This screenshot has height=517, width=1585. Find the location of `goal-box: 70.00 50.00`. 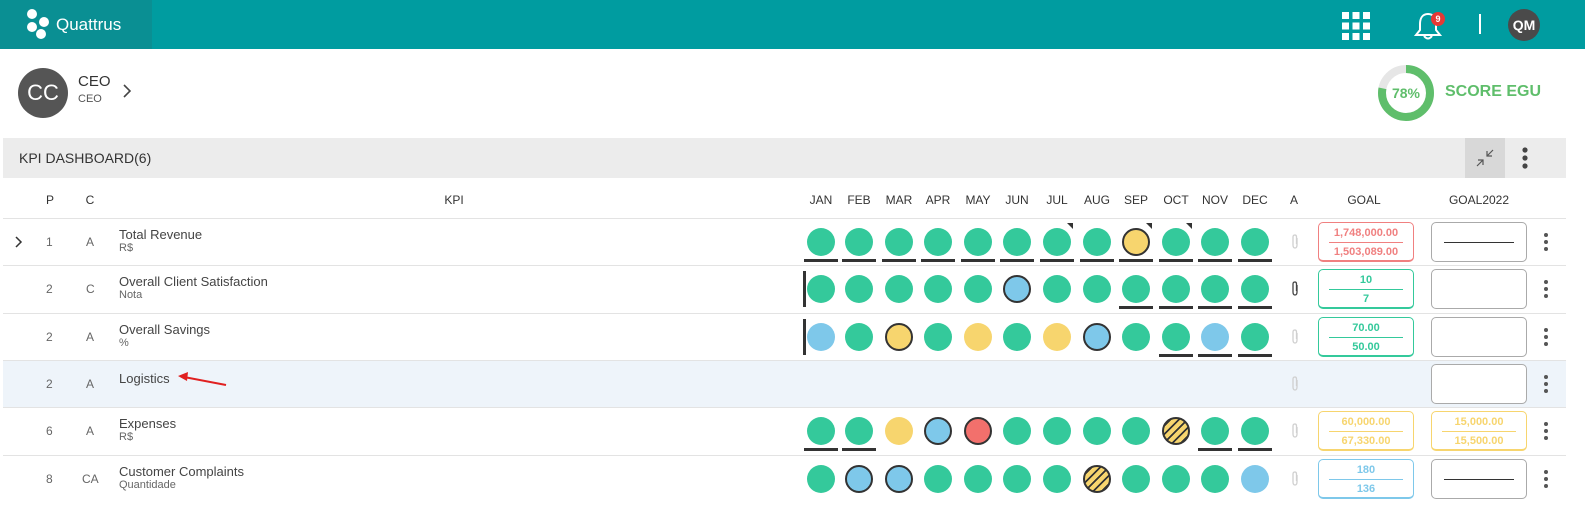

goal-box: 70.00 50.00 is located at coordinates (1366, 337).